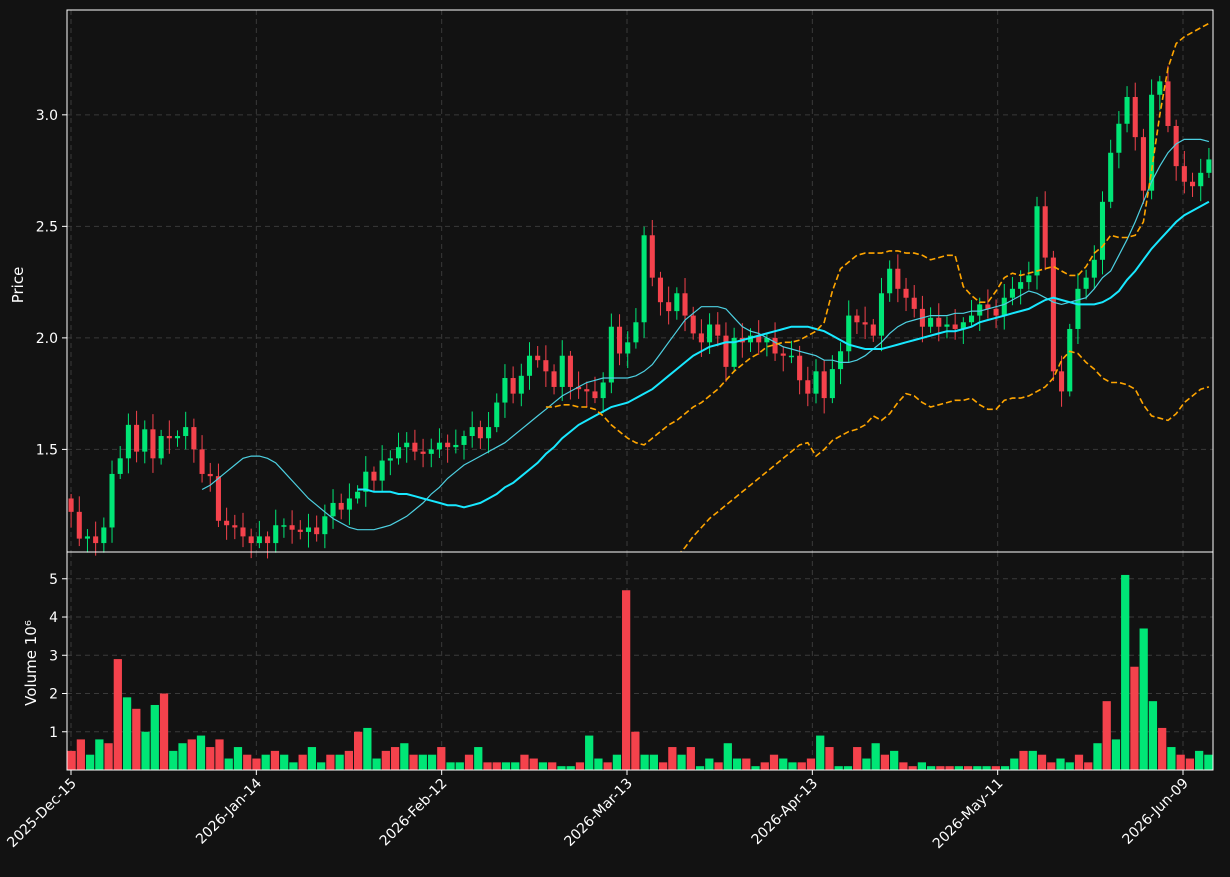 This screenshot has width=1230, height=877. Describe the element at coordinates (53, 580) in the screenshot. I see `volume-tick-label: 5` at that location.